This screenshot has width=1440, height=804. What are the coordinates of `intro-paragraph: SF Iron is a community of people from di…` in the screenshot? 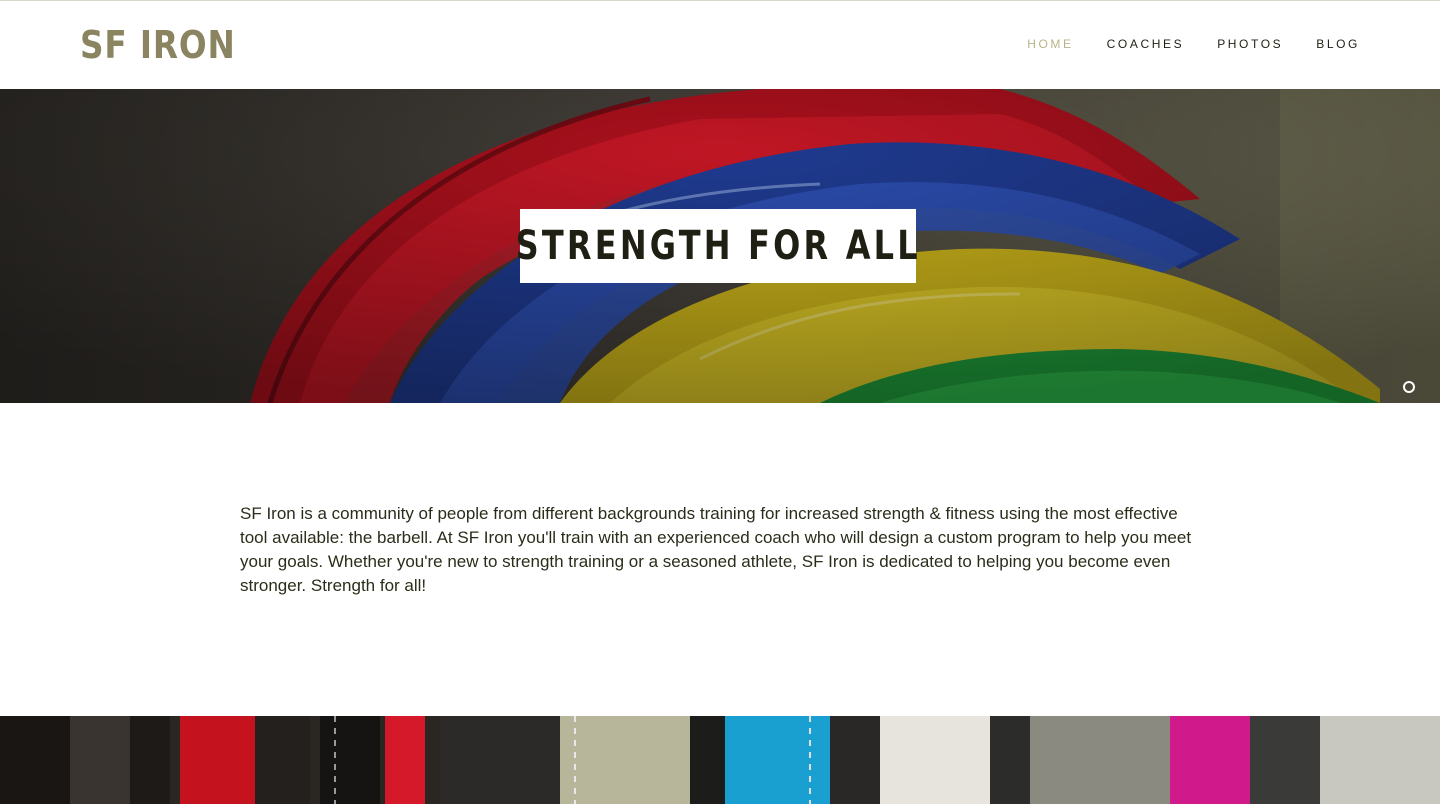 It's located at (716, 549).